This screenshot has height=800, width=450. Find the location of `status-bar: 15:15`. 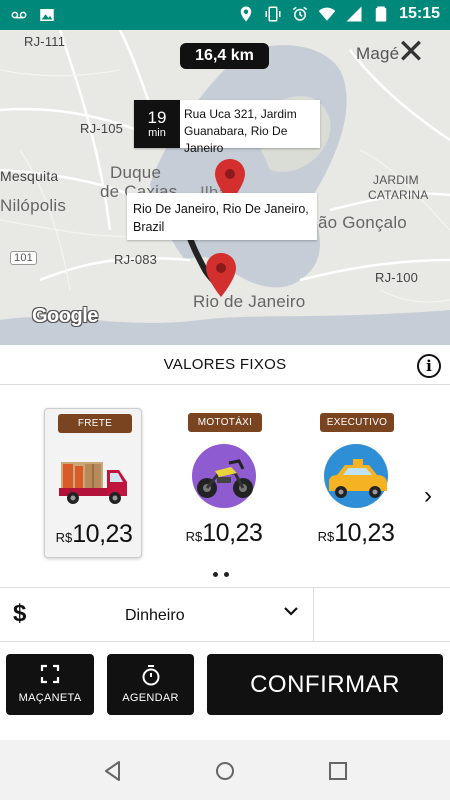

status-bar: 15:15 is located at coordinates (225, 15).